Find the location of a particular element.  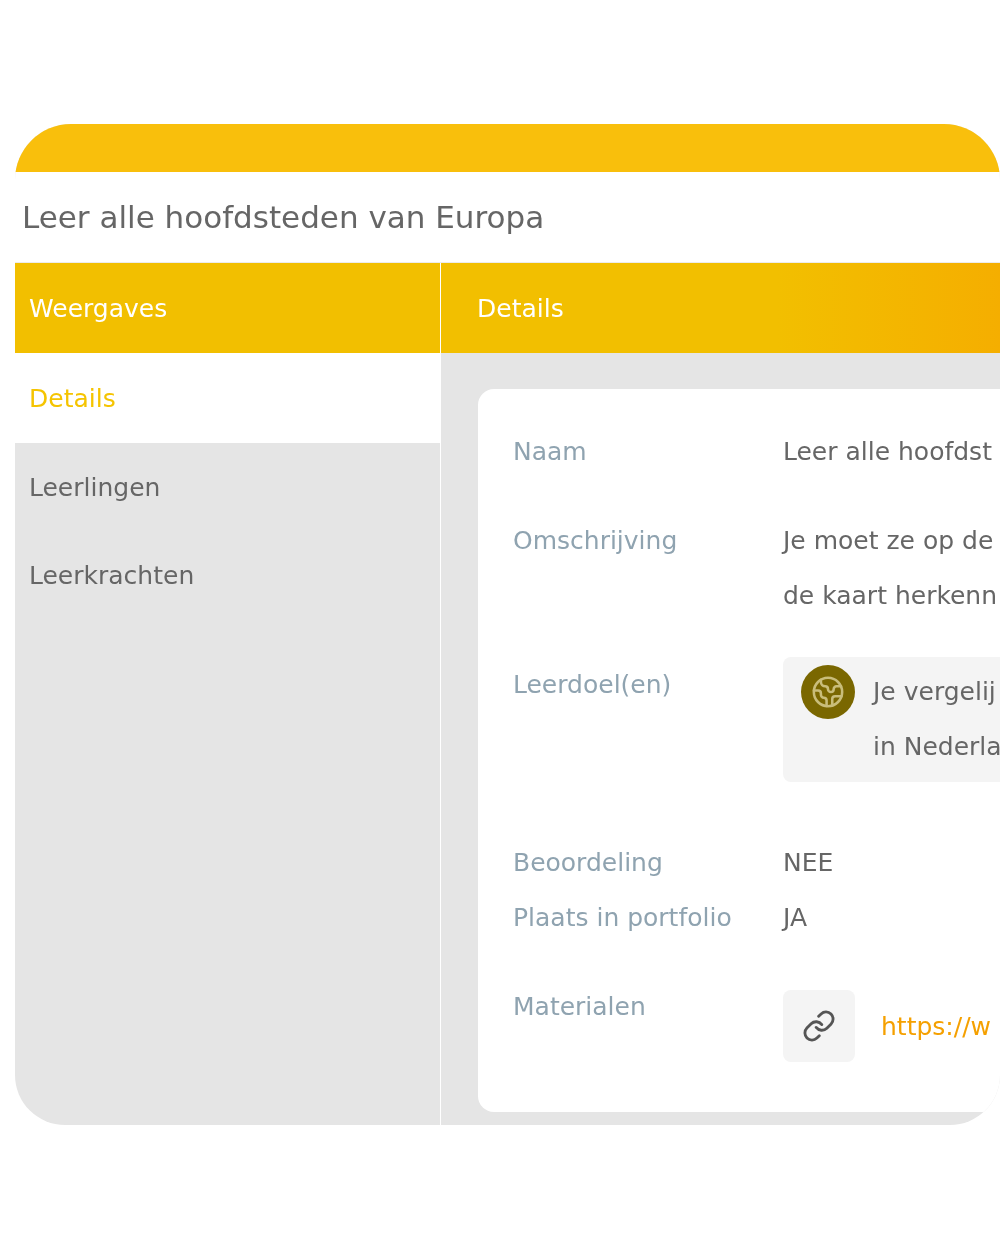

field-label: Leerdoel(en) is located at coordinates (593, 685).